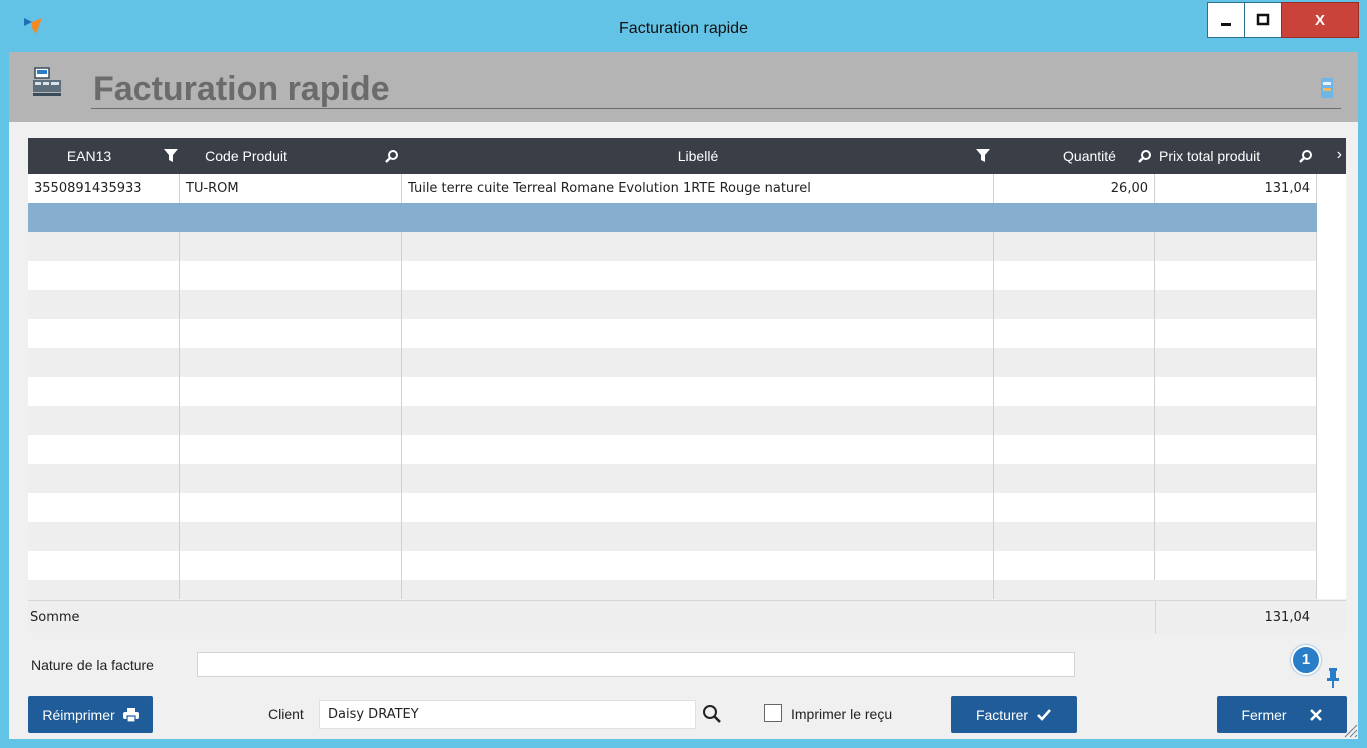 This screenshot has width=1367, height=748. Describe the element at coordinates (1349, 729) in the screenshot. I see `resize-grip-icon` at that location.